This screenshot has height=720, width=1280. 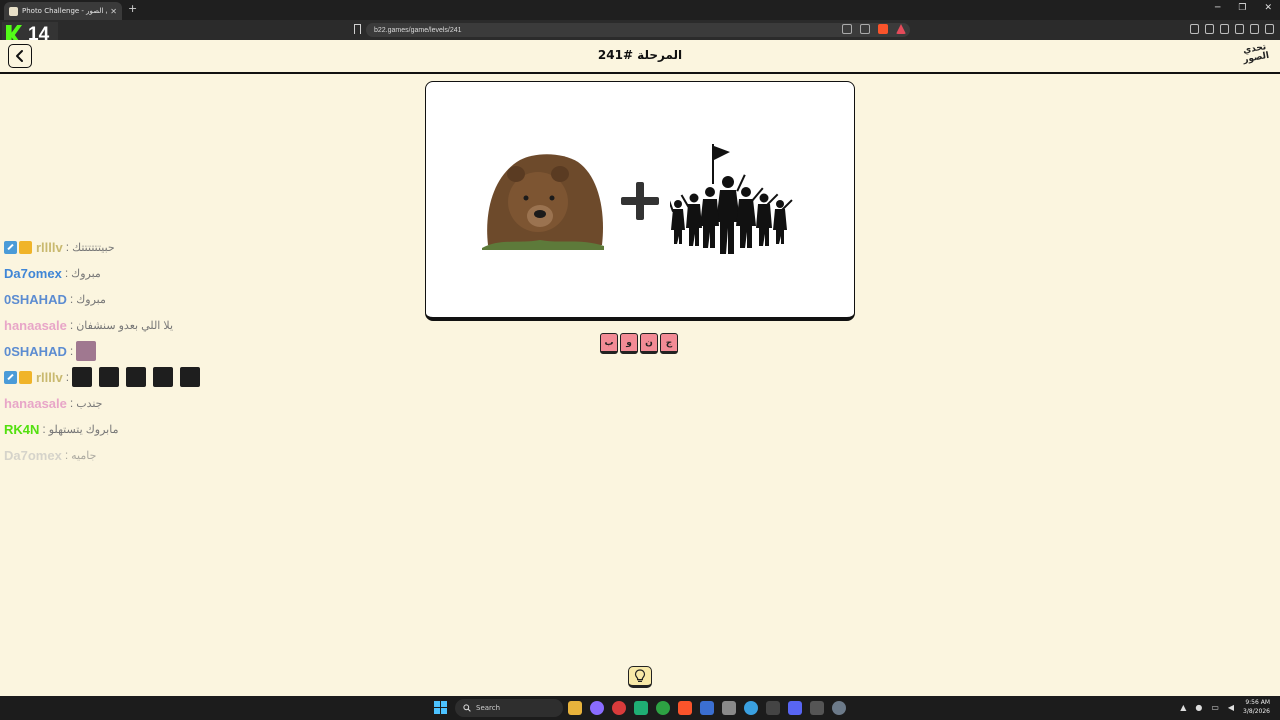 I want to click on search-label: Search, so click(x=488, y=708).